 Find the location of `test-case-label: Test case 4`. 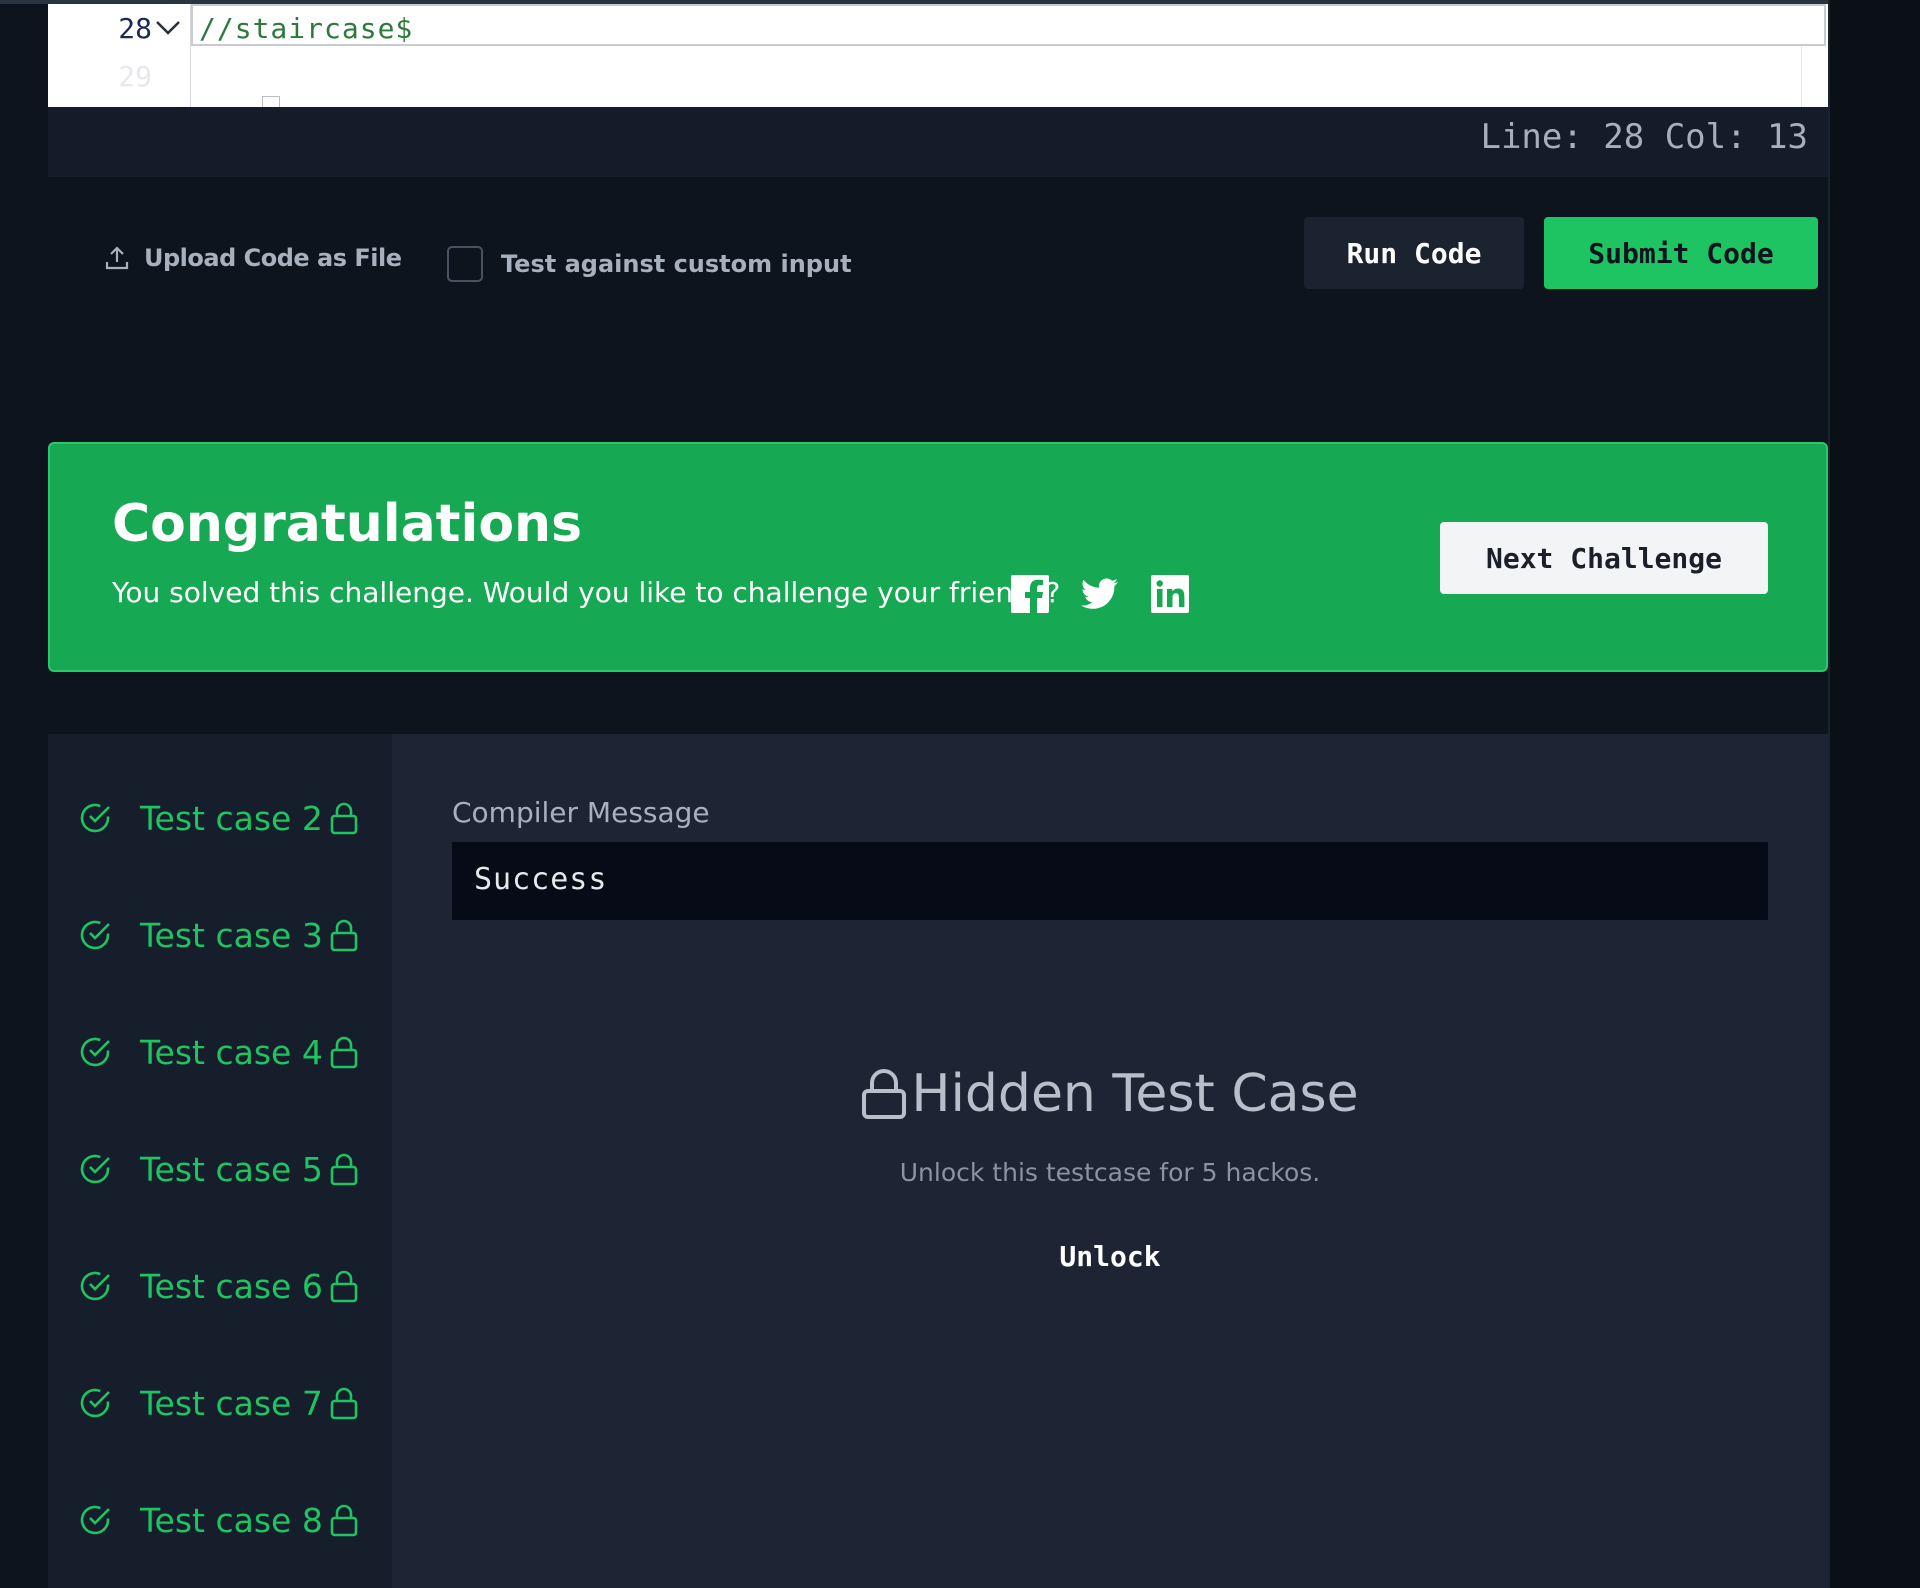

test-case-label: Test case 4 is located at coordinates (231, 1052).